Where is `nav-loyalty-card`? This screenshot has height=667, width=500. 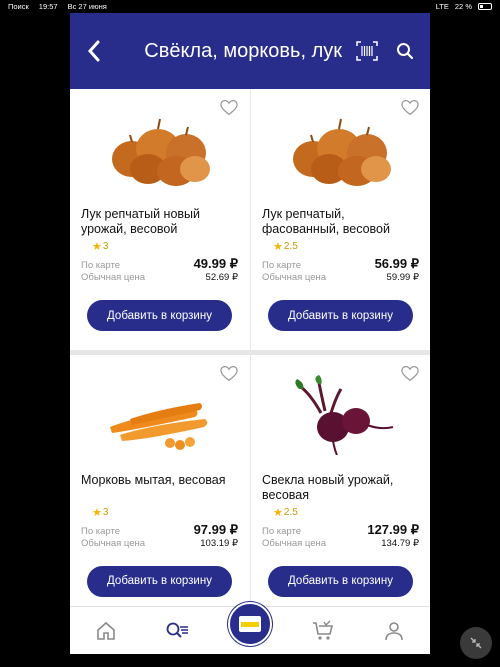
nav-loyalty-card is located at coordinates (249, 623).